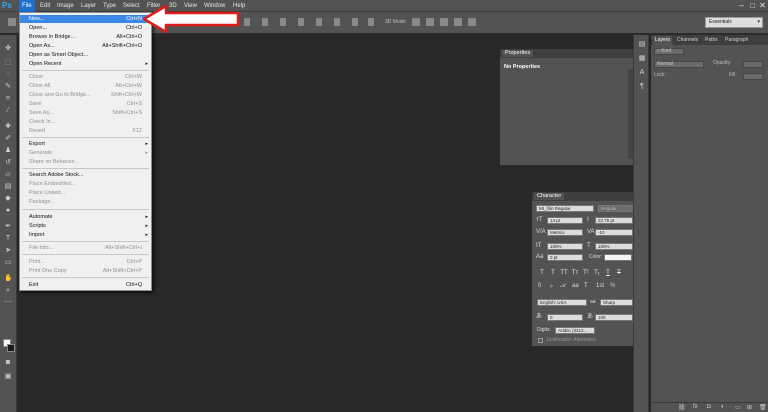 This screenshot has width=768, height=412. Describe the element at coordinates (472, 22) in the screenshot. I see `3d-scale-icon` at that location.